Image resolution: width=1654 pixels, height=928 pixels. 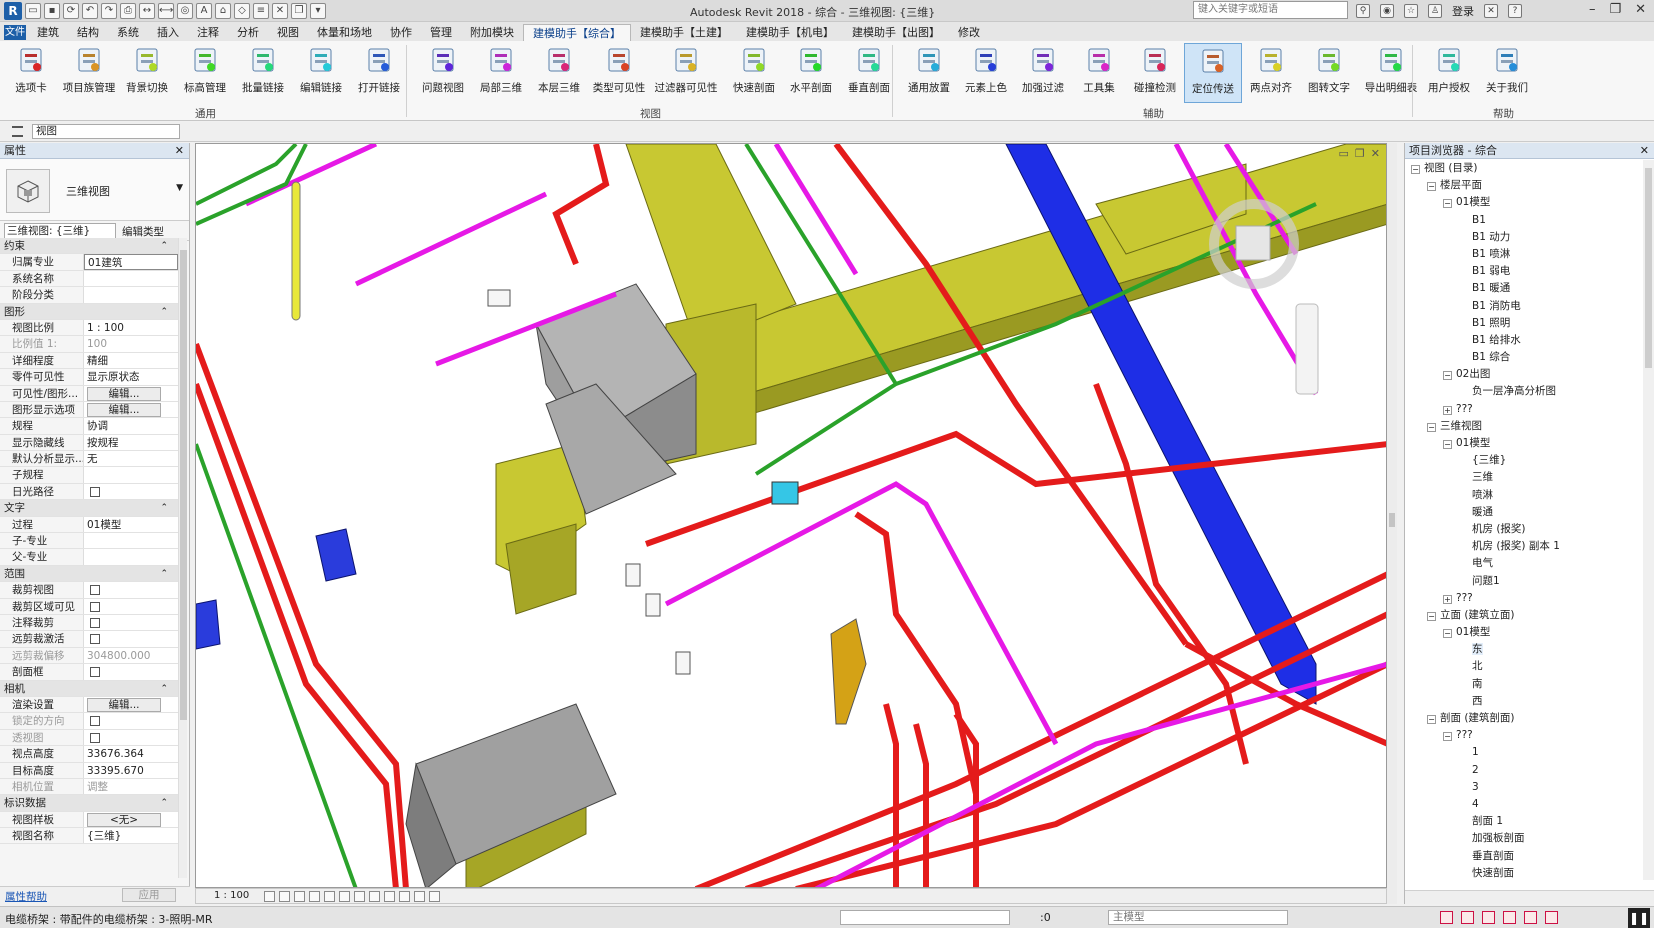 I want to click on browser-node: 剖面 1, so click(x=1524, y=821).